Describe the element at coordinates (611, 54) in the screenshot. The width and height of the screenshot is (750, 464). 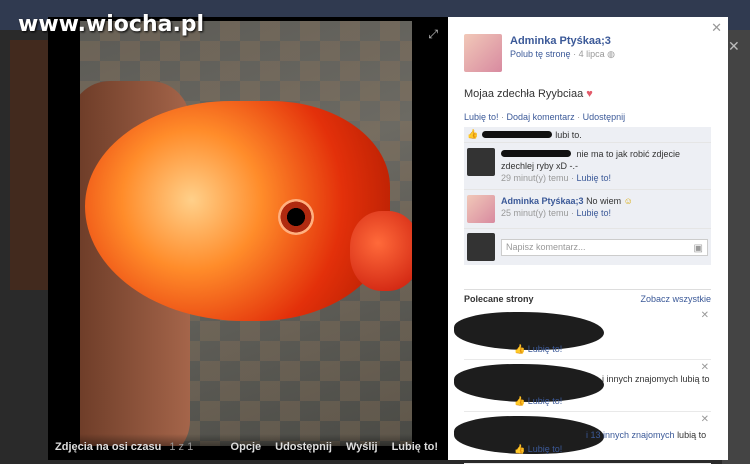
I see `globe-icon: ◍` at that location.